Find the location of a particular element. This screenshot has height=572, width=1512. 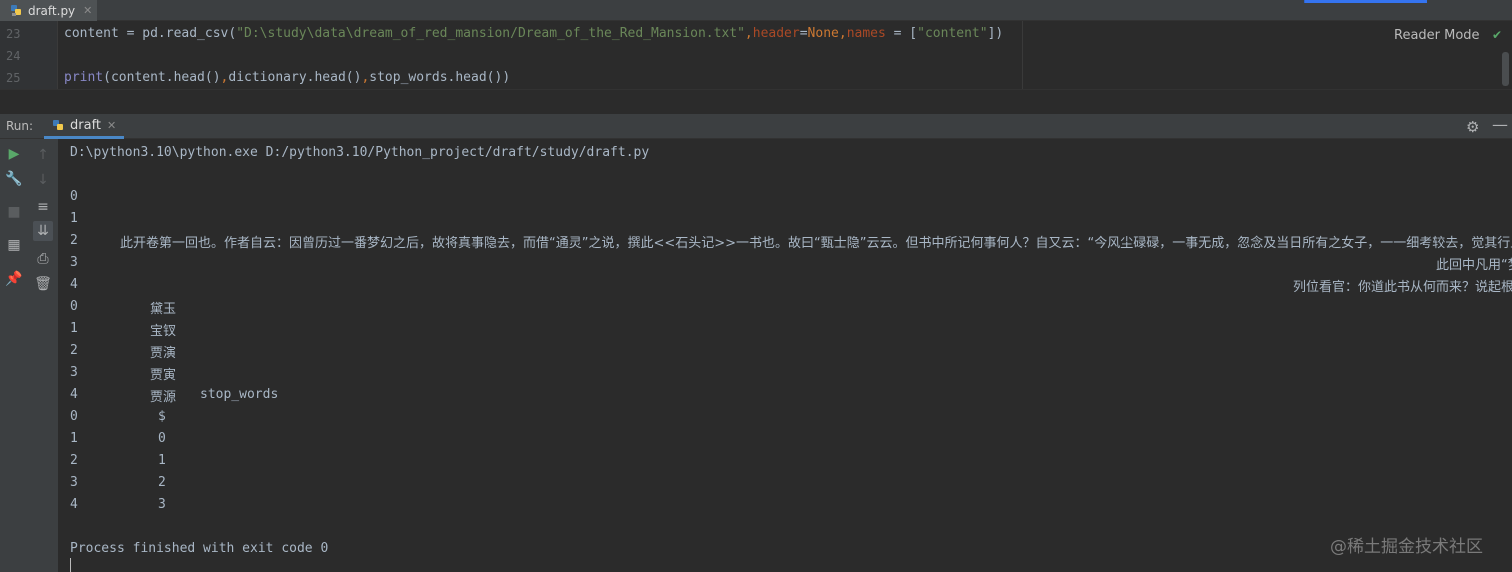

editor-bottom-area is located at coordinates (756, 101).